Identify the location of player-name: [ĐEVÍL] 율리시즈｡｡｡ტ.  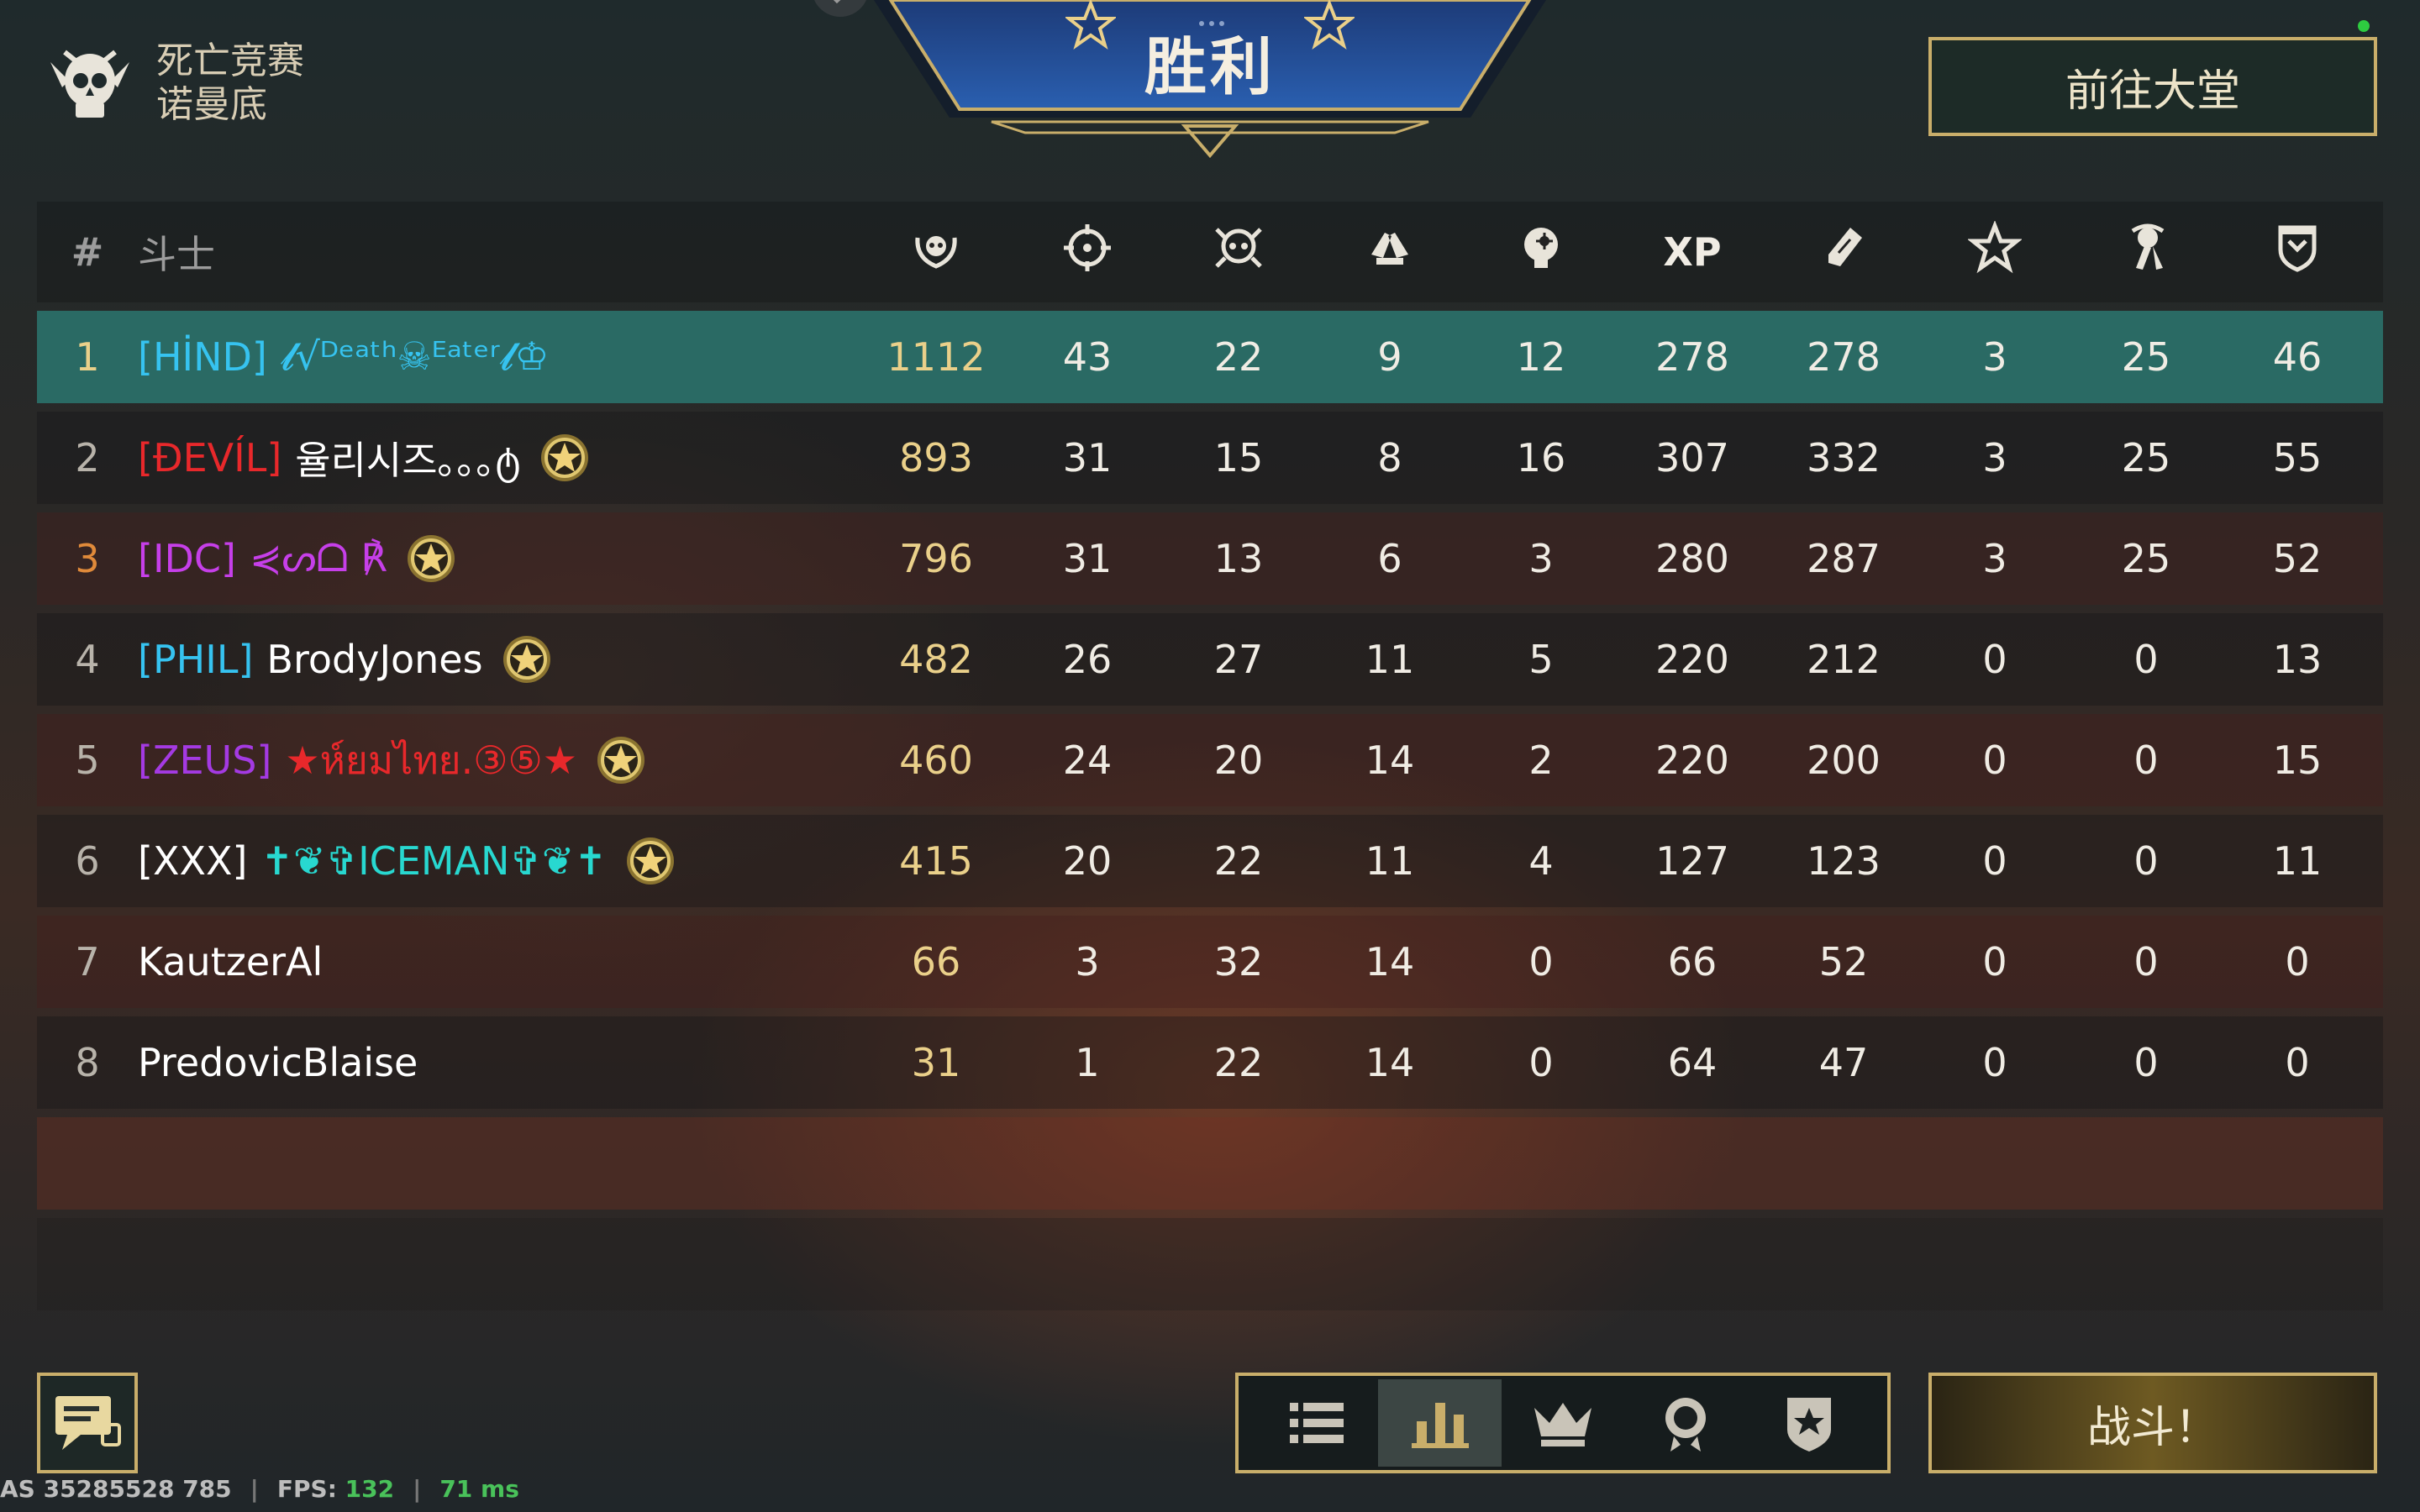
(499, 458).